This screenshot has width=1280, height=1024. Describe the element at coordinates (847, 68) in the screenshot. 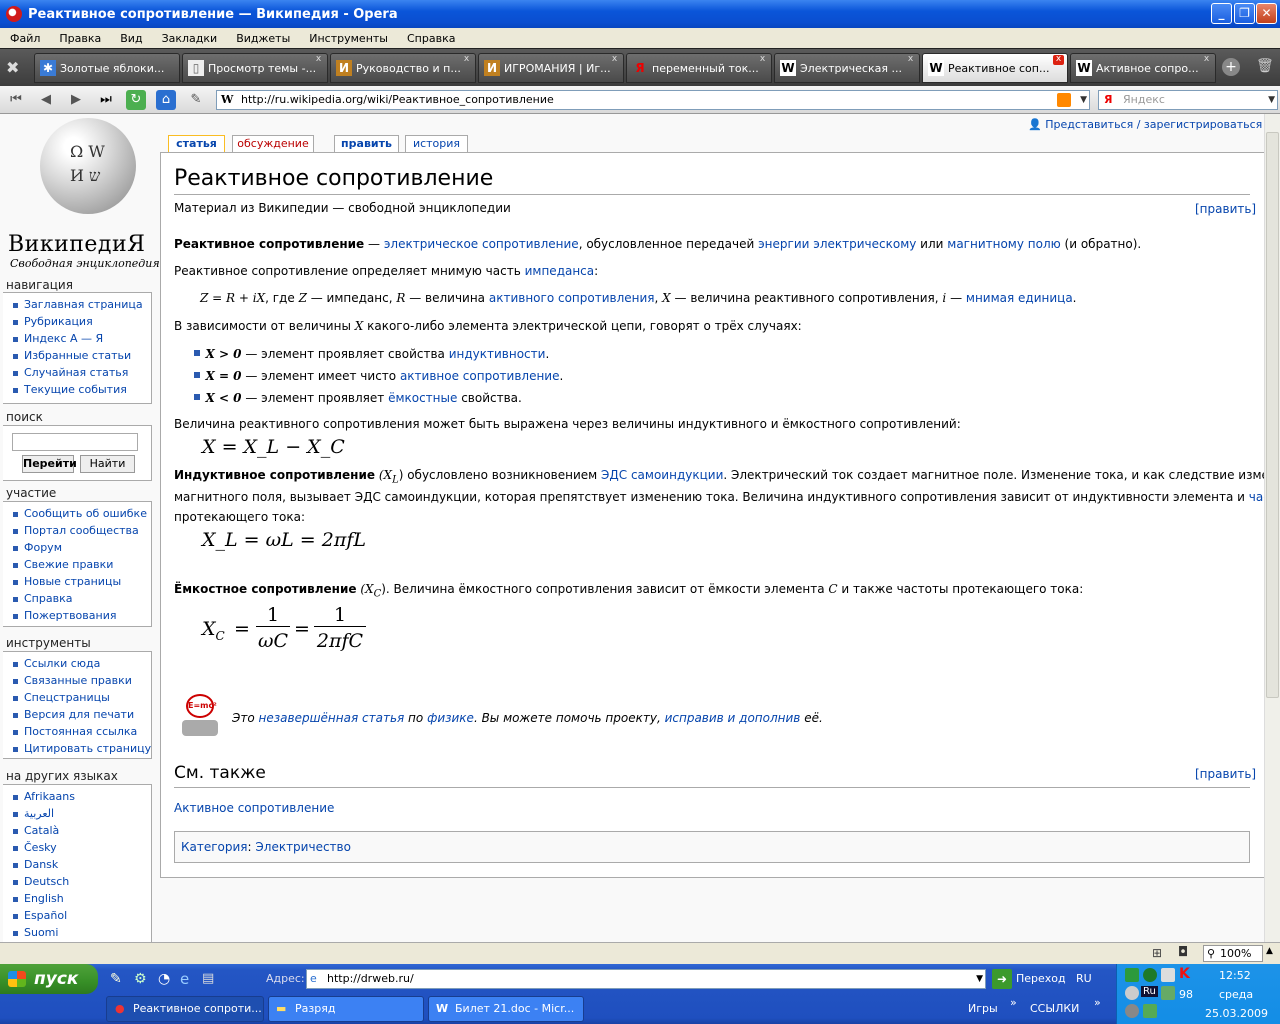

I see `tab-6: W Электрическая ... x` at that location.